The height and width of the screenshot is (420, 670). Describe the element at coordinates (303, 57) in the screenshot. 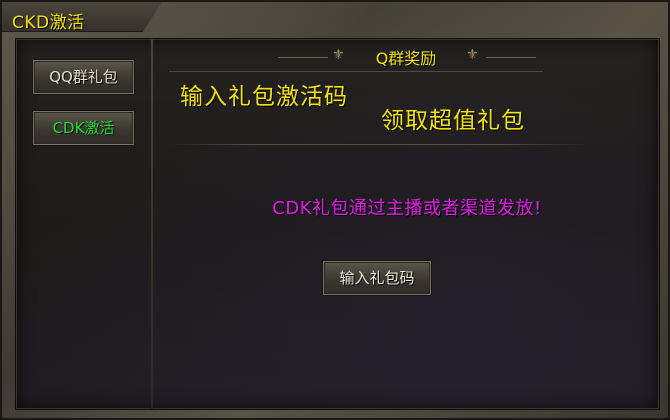

I see `header-line-left` at that location.